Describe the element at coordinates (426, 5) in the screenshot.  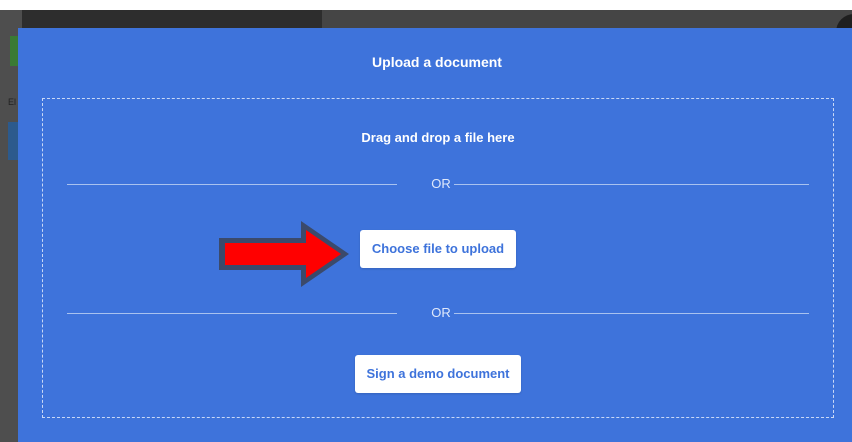
I see `background-top-edge` at that location.